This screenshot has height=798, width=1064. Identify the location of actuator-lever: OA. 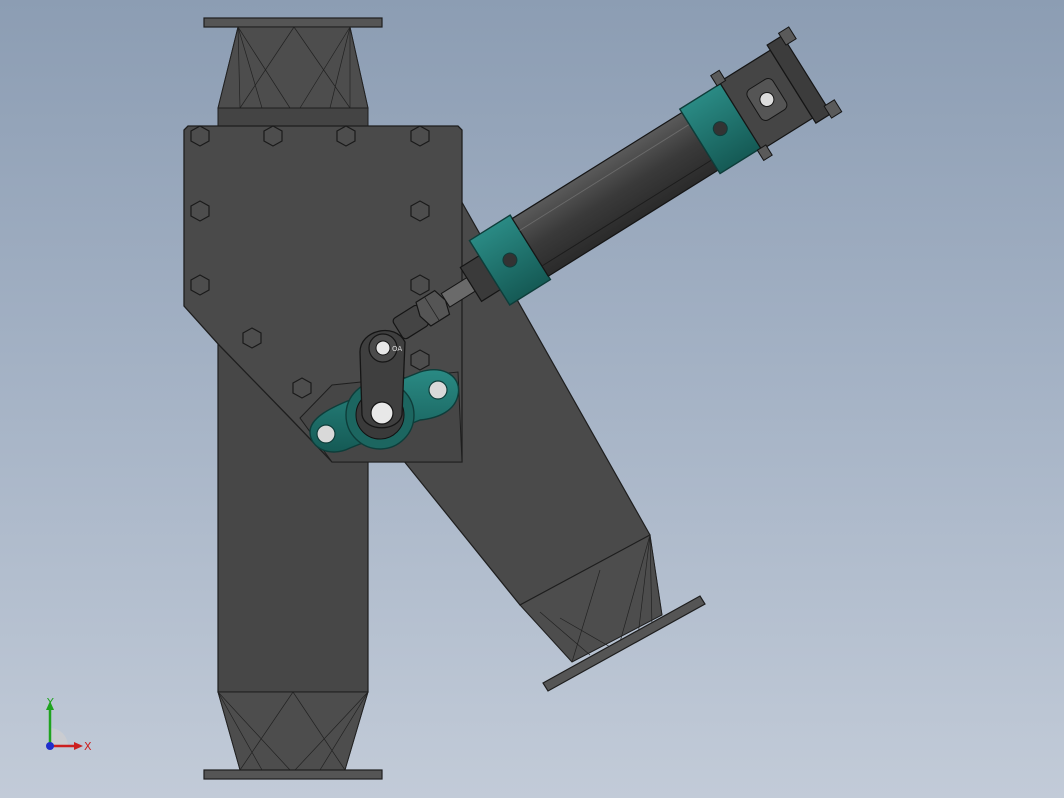
(382, 379).